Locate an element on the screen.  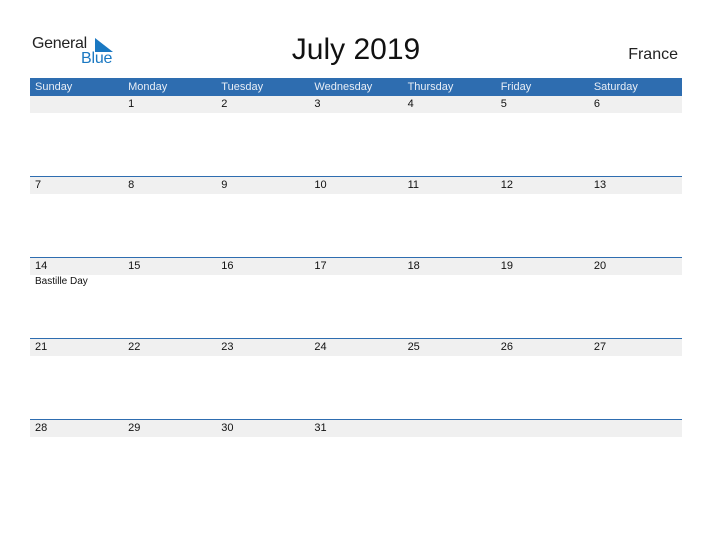
holiday-label: Bastille Day is located at coordinates (61, 281).